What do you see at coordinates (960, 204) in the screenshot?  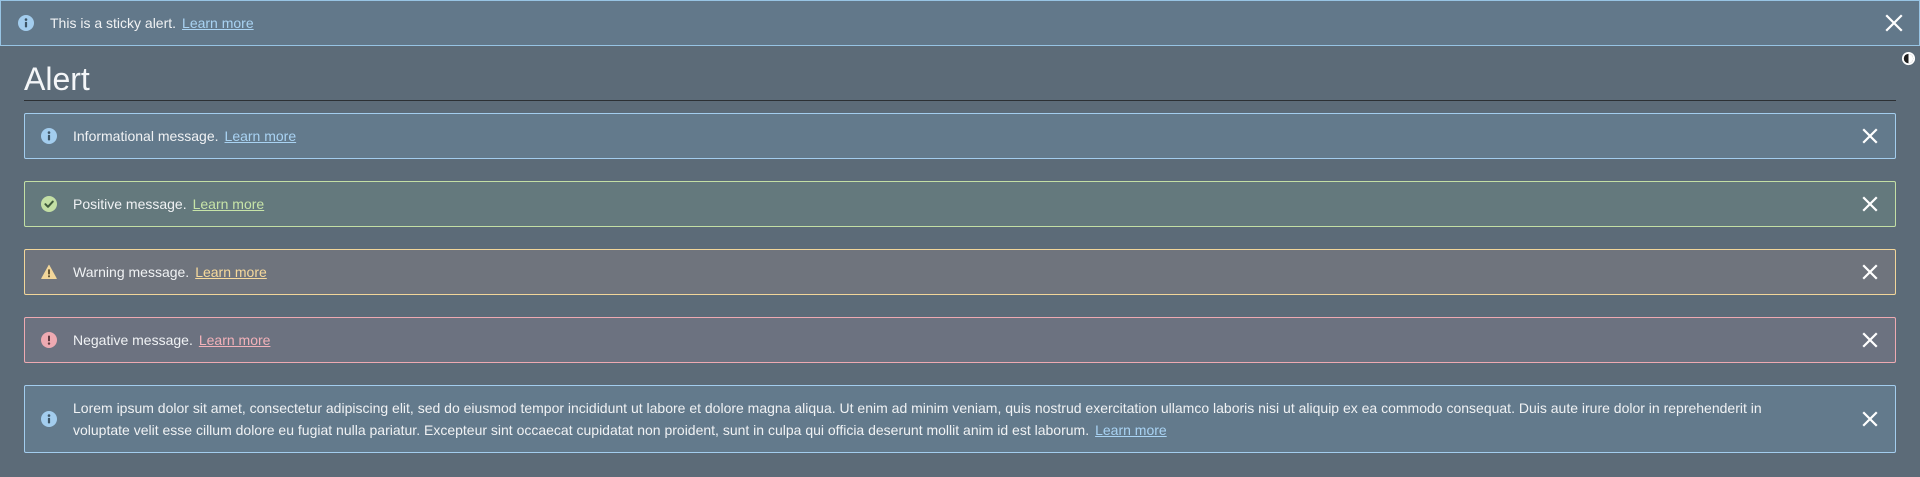 I see `alert-positive: Positive message. Learn more` at bounding box center [960, 204].